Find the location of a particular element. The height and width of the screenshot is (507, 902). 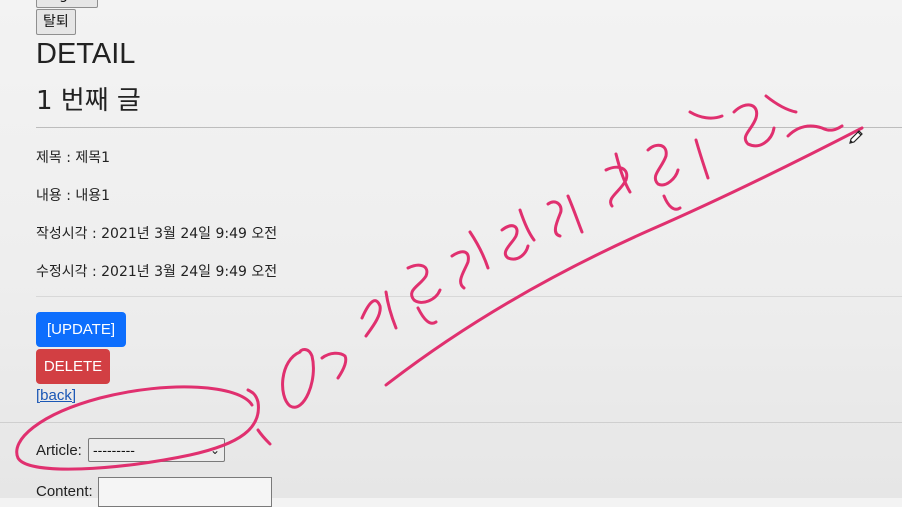

content-input is located at coordinates (185, 492).